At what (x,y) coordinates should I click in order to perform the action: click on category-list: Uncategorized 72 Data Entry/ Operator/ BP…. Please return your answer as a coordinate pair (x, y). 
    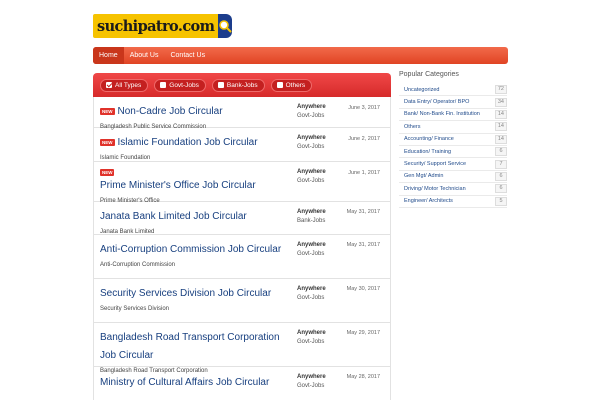
    Looking at the image, I should click on (453, 146).